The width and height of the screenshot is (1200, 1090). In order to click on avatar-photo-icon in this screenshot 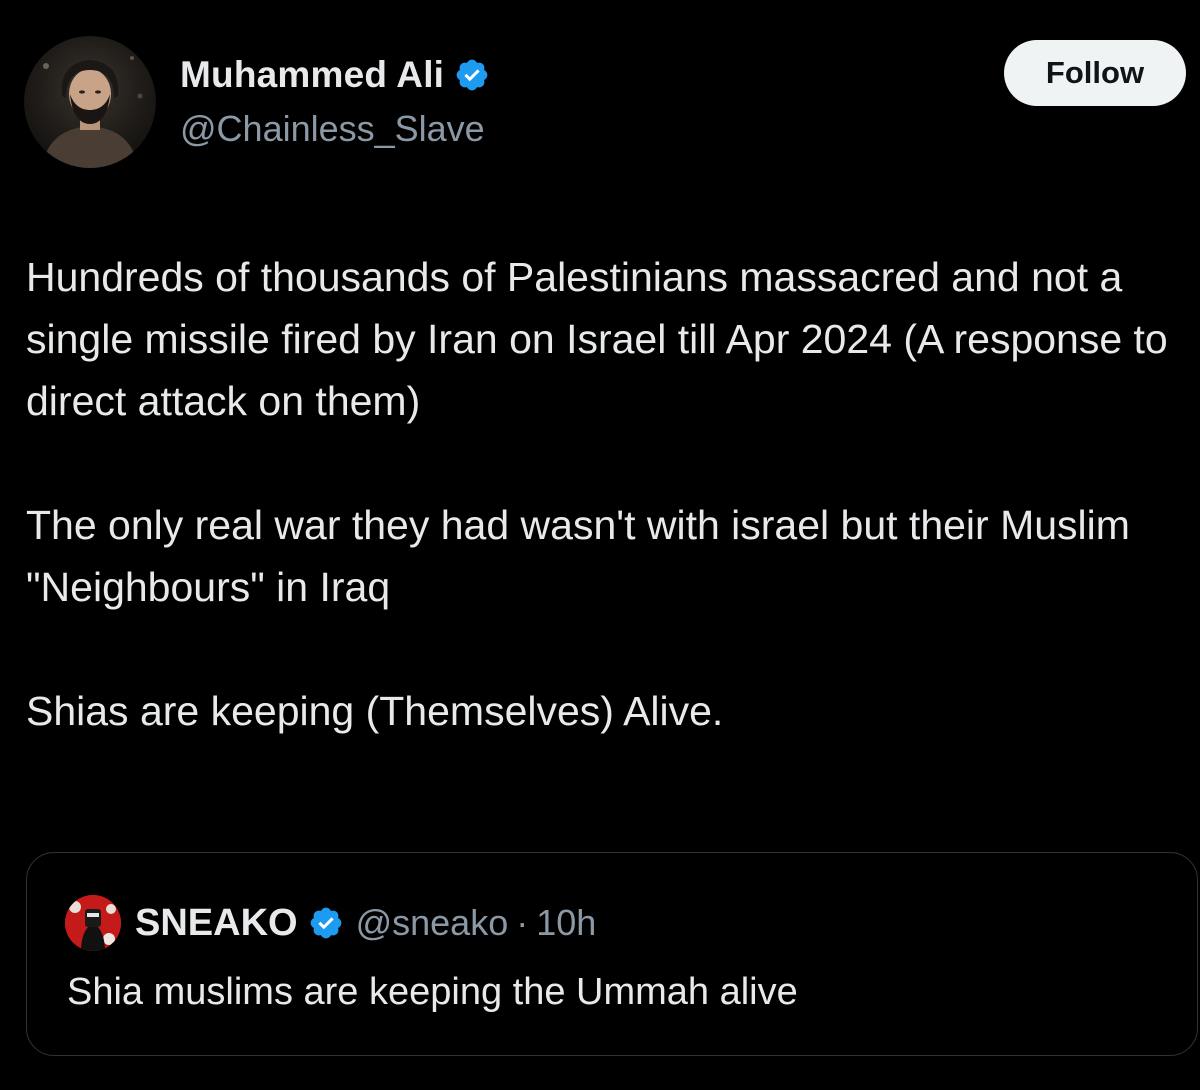, I will do `click(92, 112)`.